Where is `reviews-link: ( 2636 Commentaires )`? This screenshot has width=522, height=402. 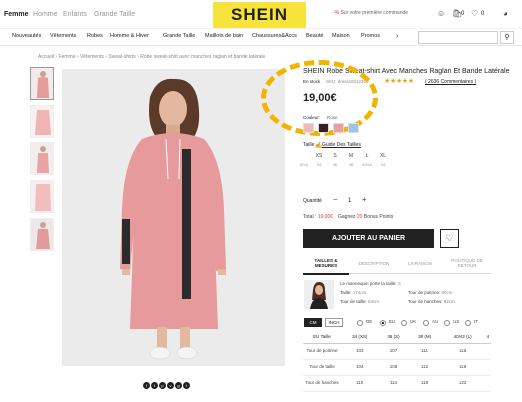 reviews-link: ( 2636 Commentaires ) is located at coordinates (450, 82).